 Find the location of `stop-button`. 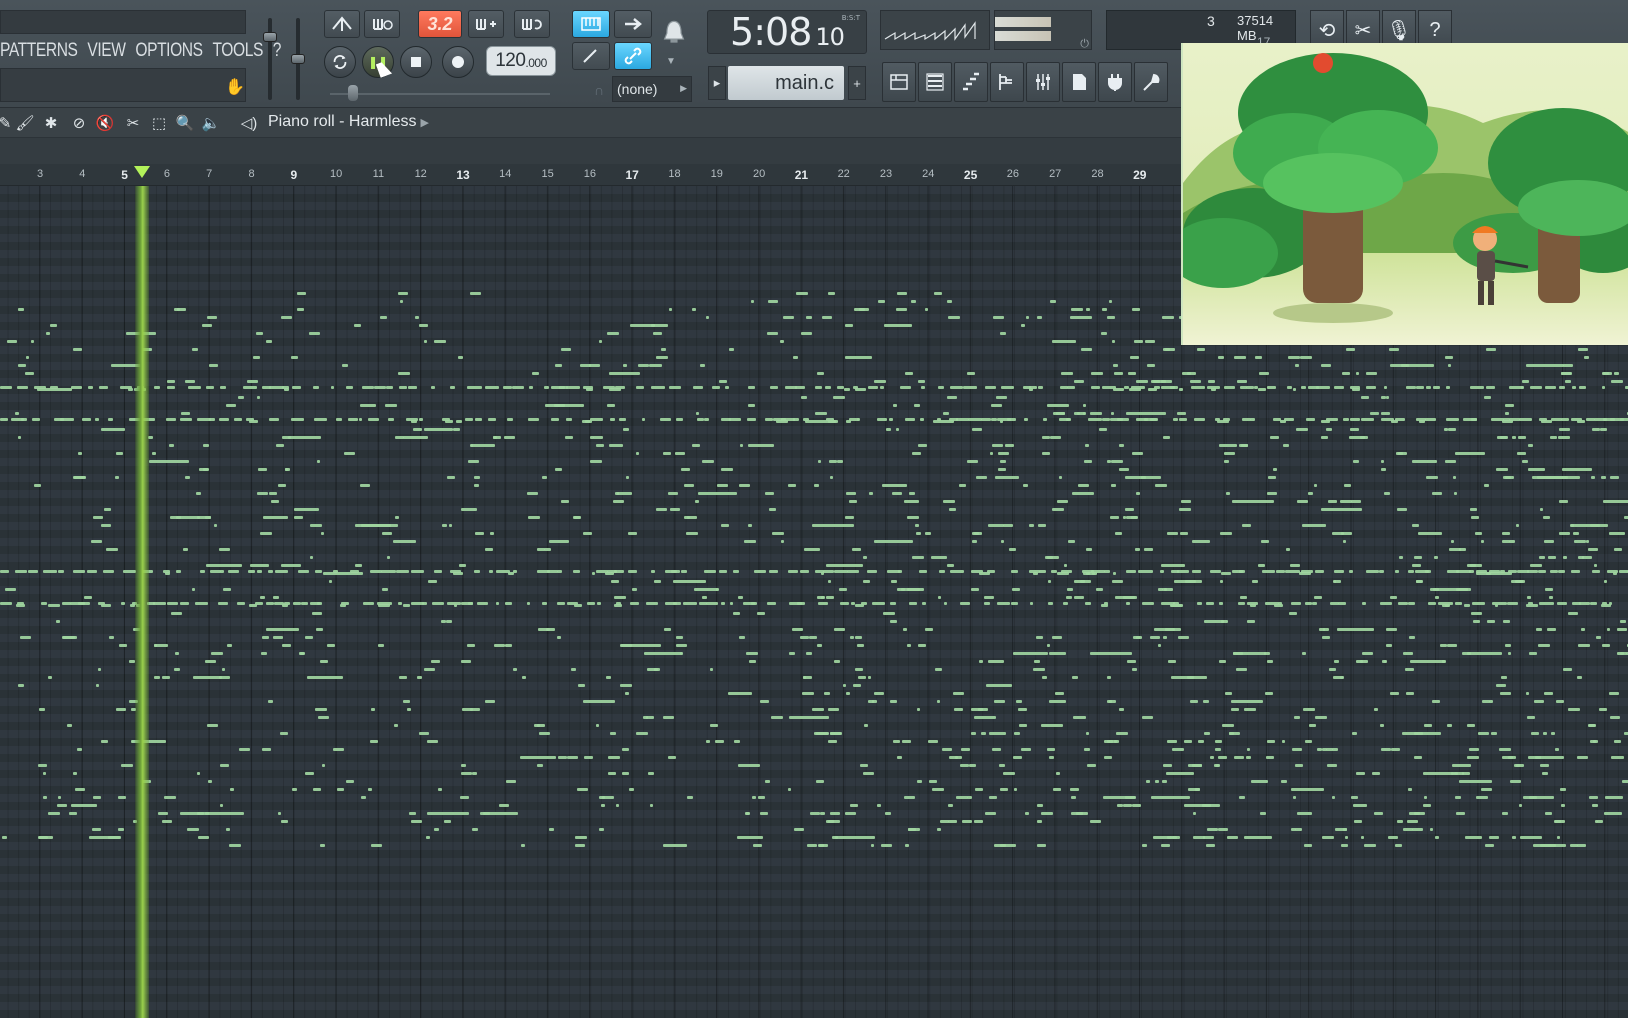

stop-button is located at coordinates (416, 62).